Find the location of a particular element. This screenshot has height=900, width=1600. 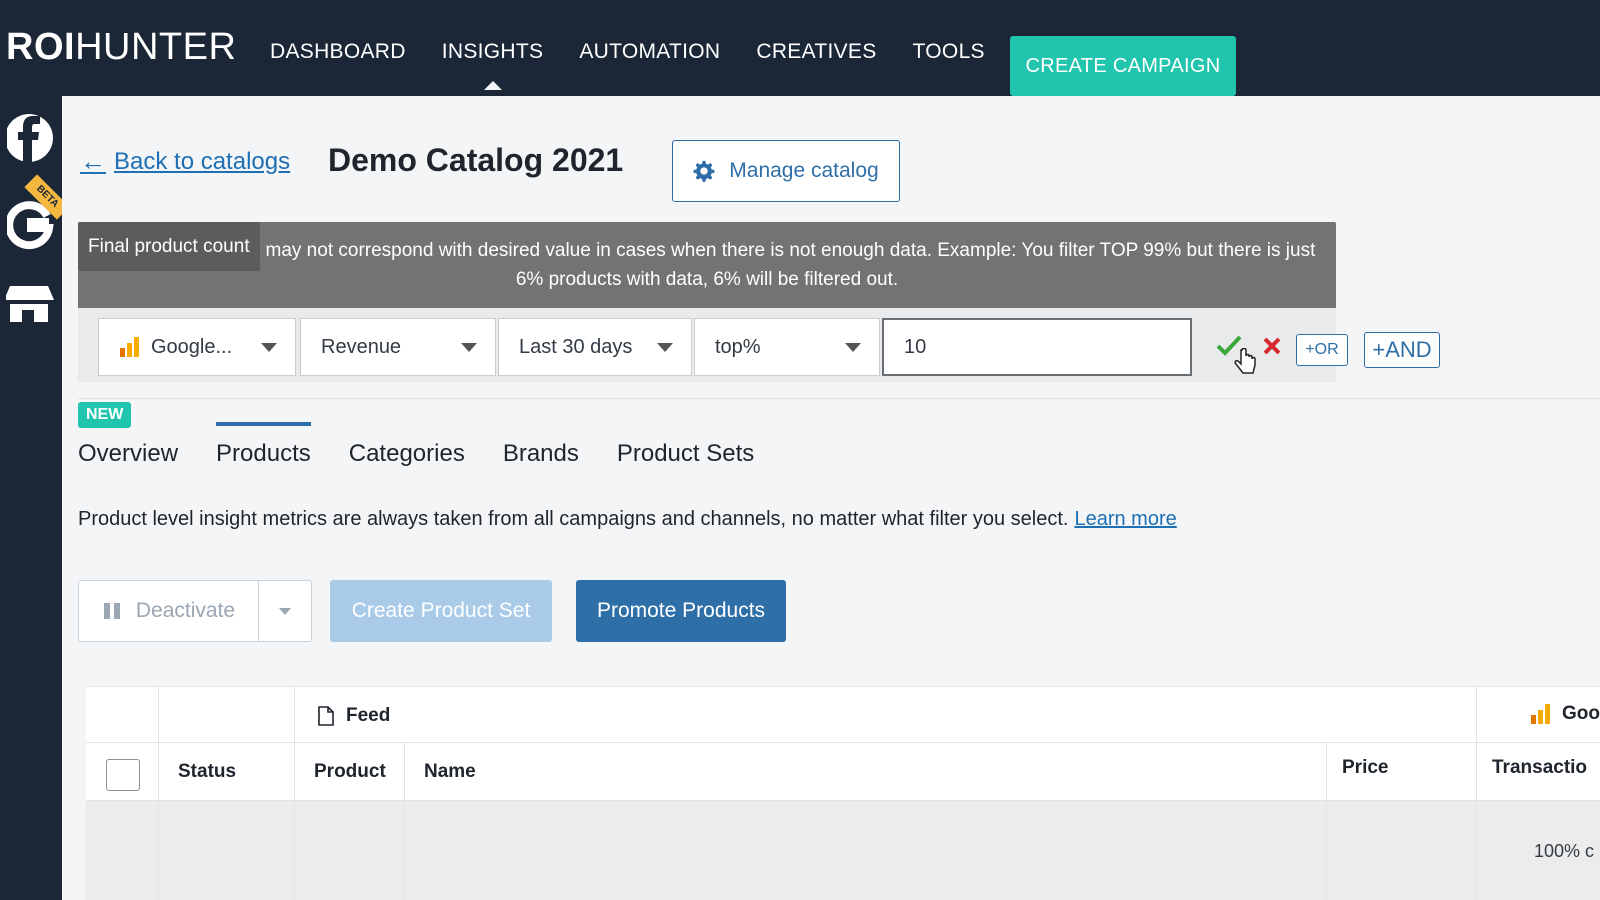

roihunter-logo: ROIHUNTER is located at coordinates (121, 47).